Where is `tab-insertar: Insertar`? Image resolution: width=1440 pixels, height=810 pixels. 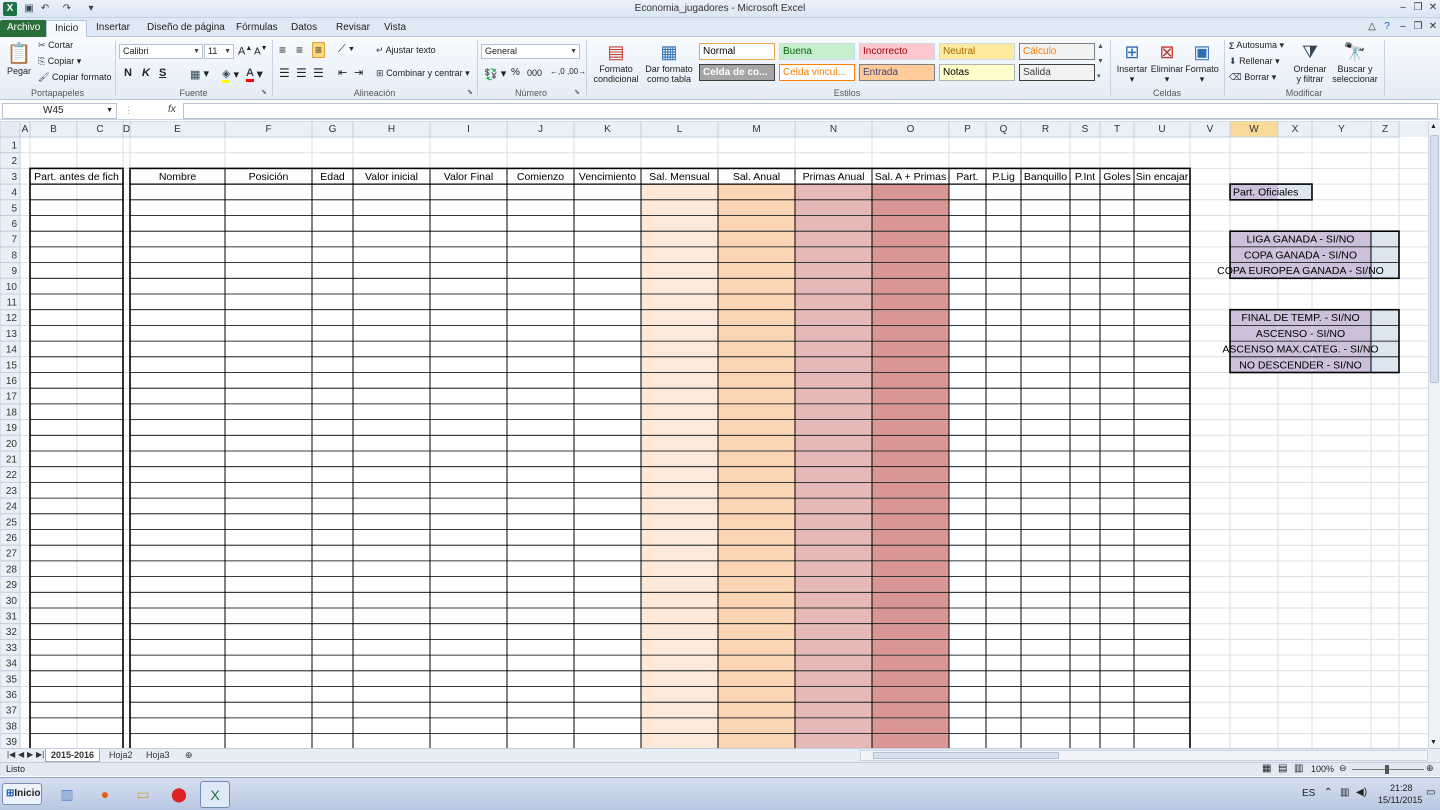
tab-insertar: Insertar is located at coordinates (113, 28).